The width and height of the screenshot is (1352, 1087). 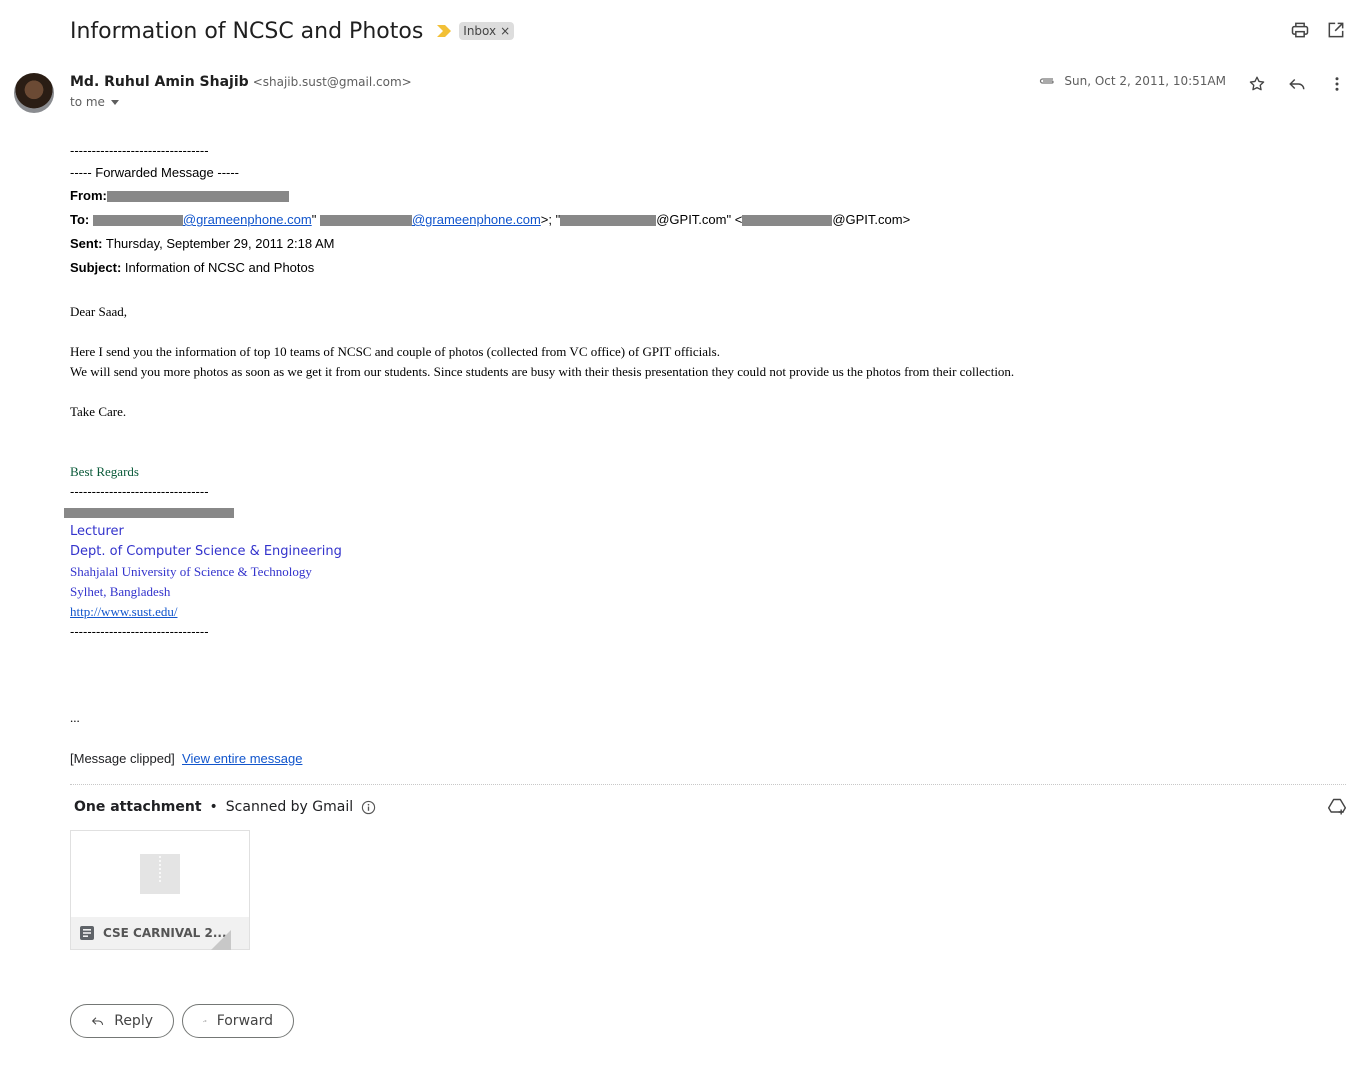 I want to click on to-me-text: to me, so click(x=87, y=102).